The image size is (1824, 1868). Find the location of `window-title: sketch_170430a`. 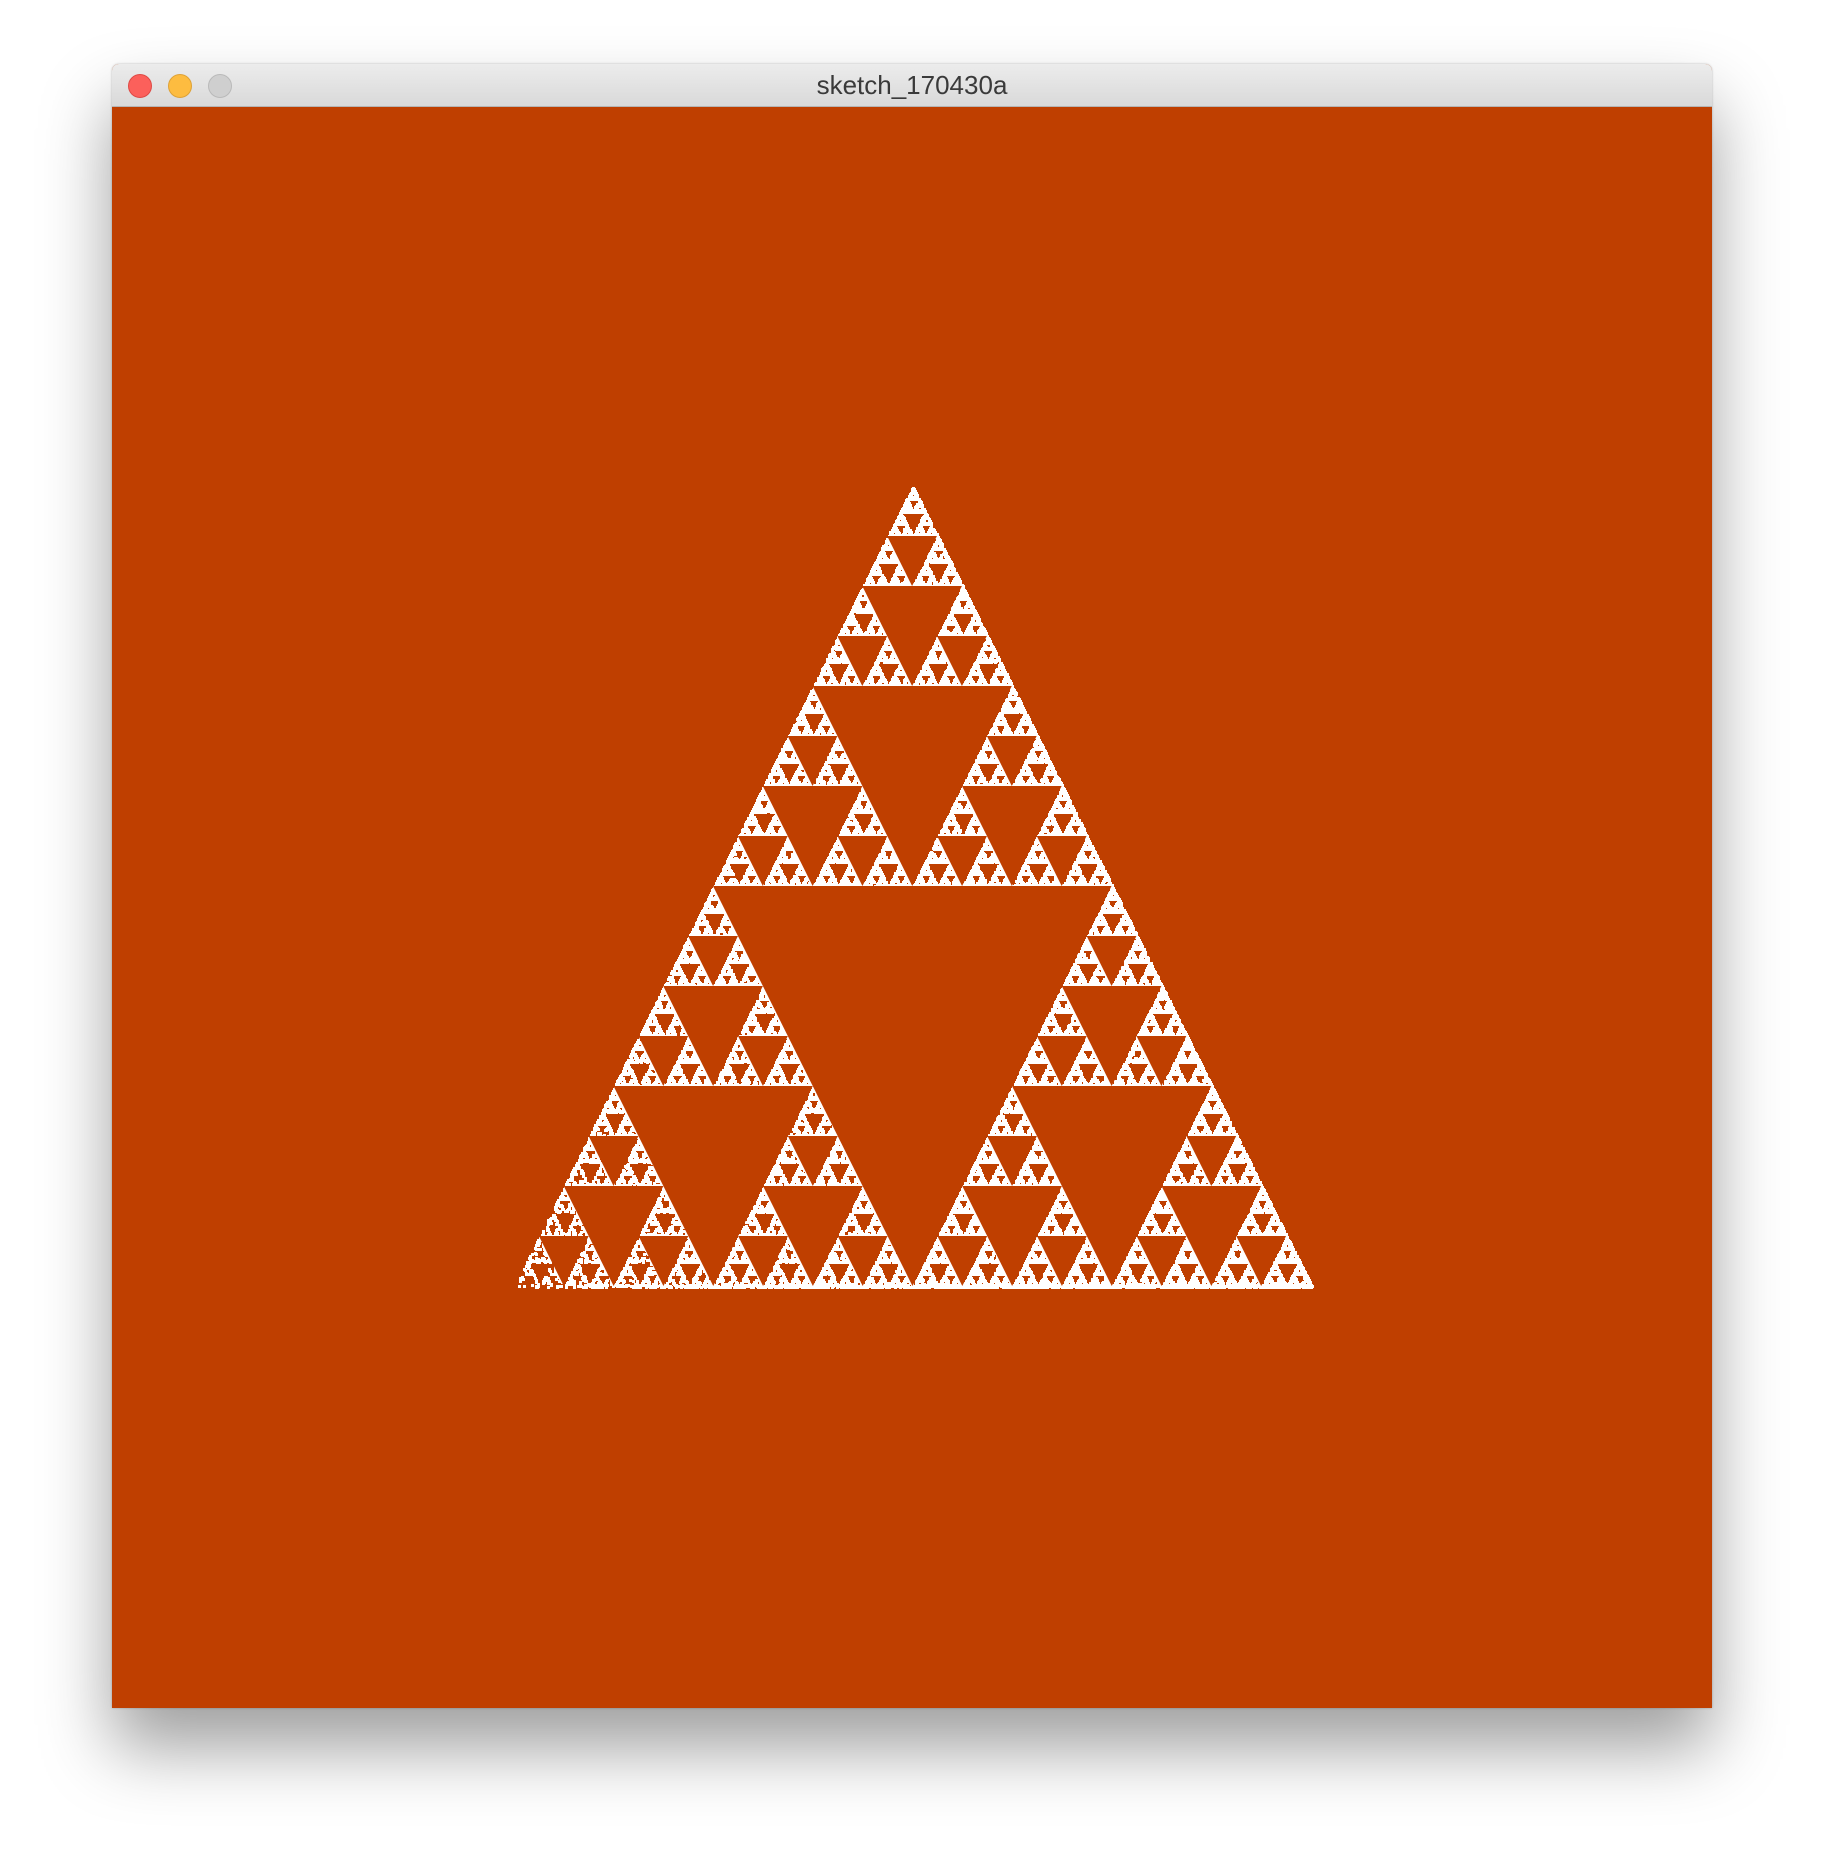

window-title: sketch_170430a is located at coordinates (912, 85).